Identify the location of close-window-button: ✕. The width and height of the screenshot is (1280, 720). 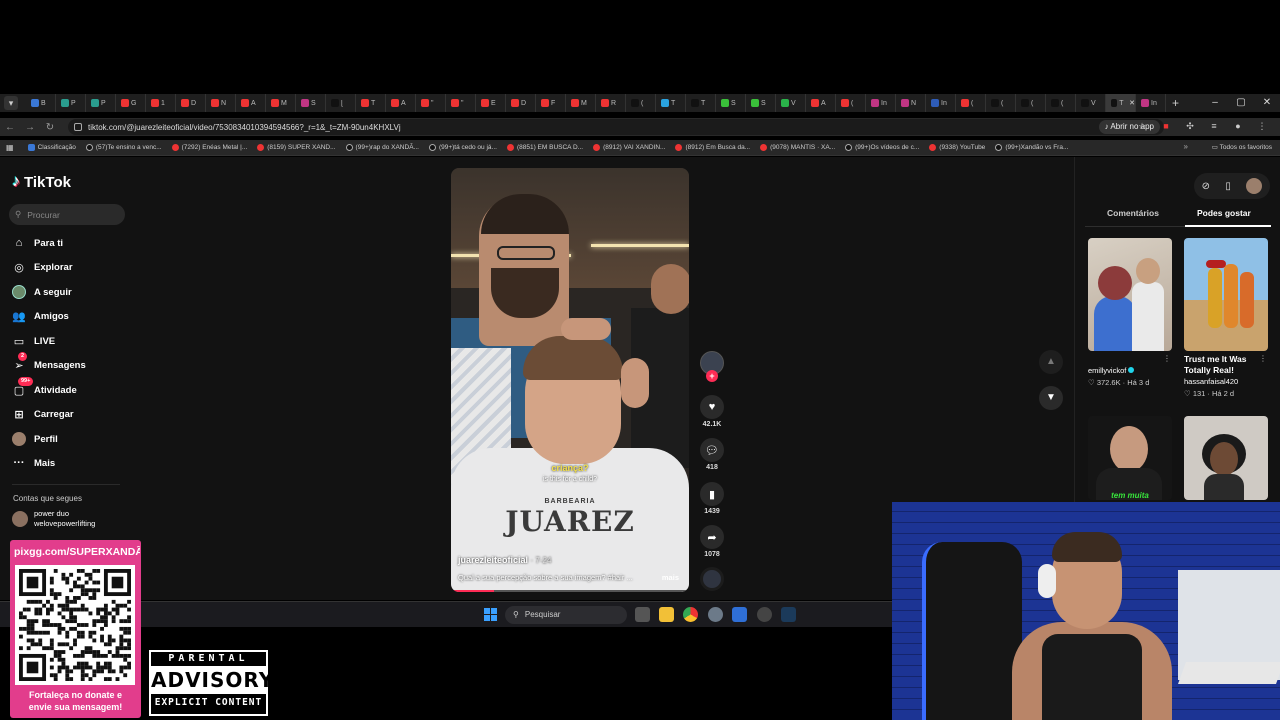
(1267, 103).